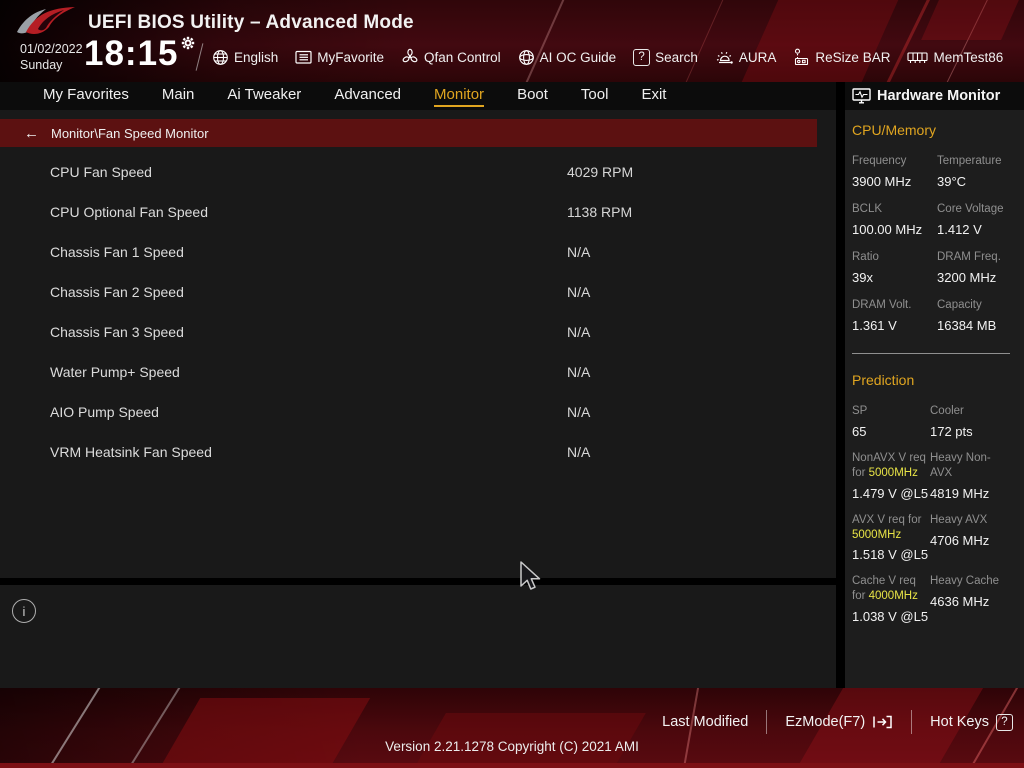 The image size is (1024, 768). What do you see at coordinates (188, 43) in the screenshot?
I see `gear-icon` at bounding box center [188, 43].